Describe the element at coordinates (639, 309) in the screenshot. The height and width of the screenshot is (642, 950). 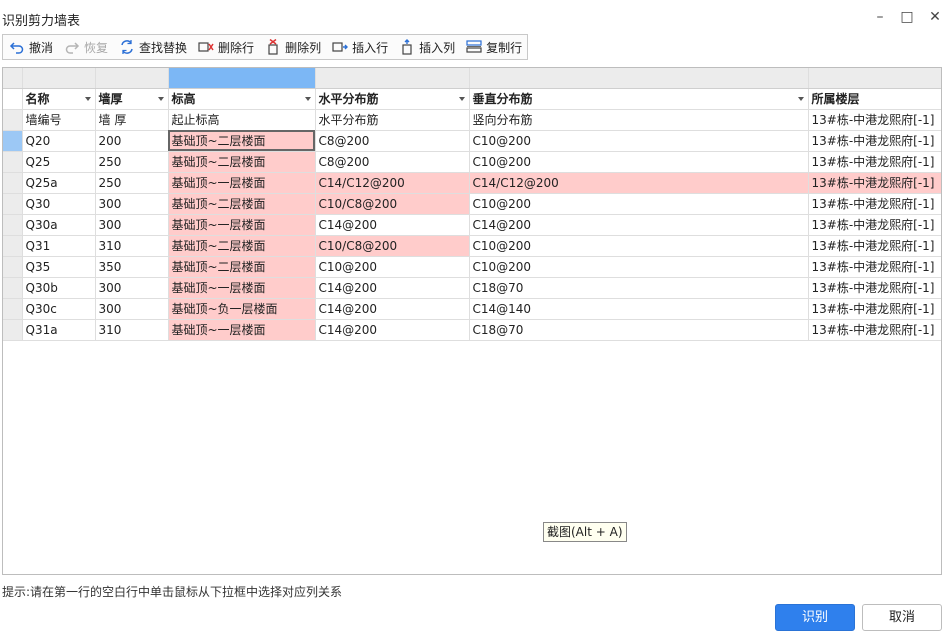
I see `table-cell: C14@140` at that location.